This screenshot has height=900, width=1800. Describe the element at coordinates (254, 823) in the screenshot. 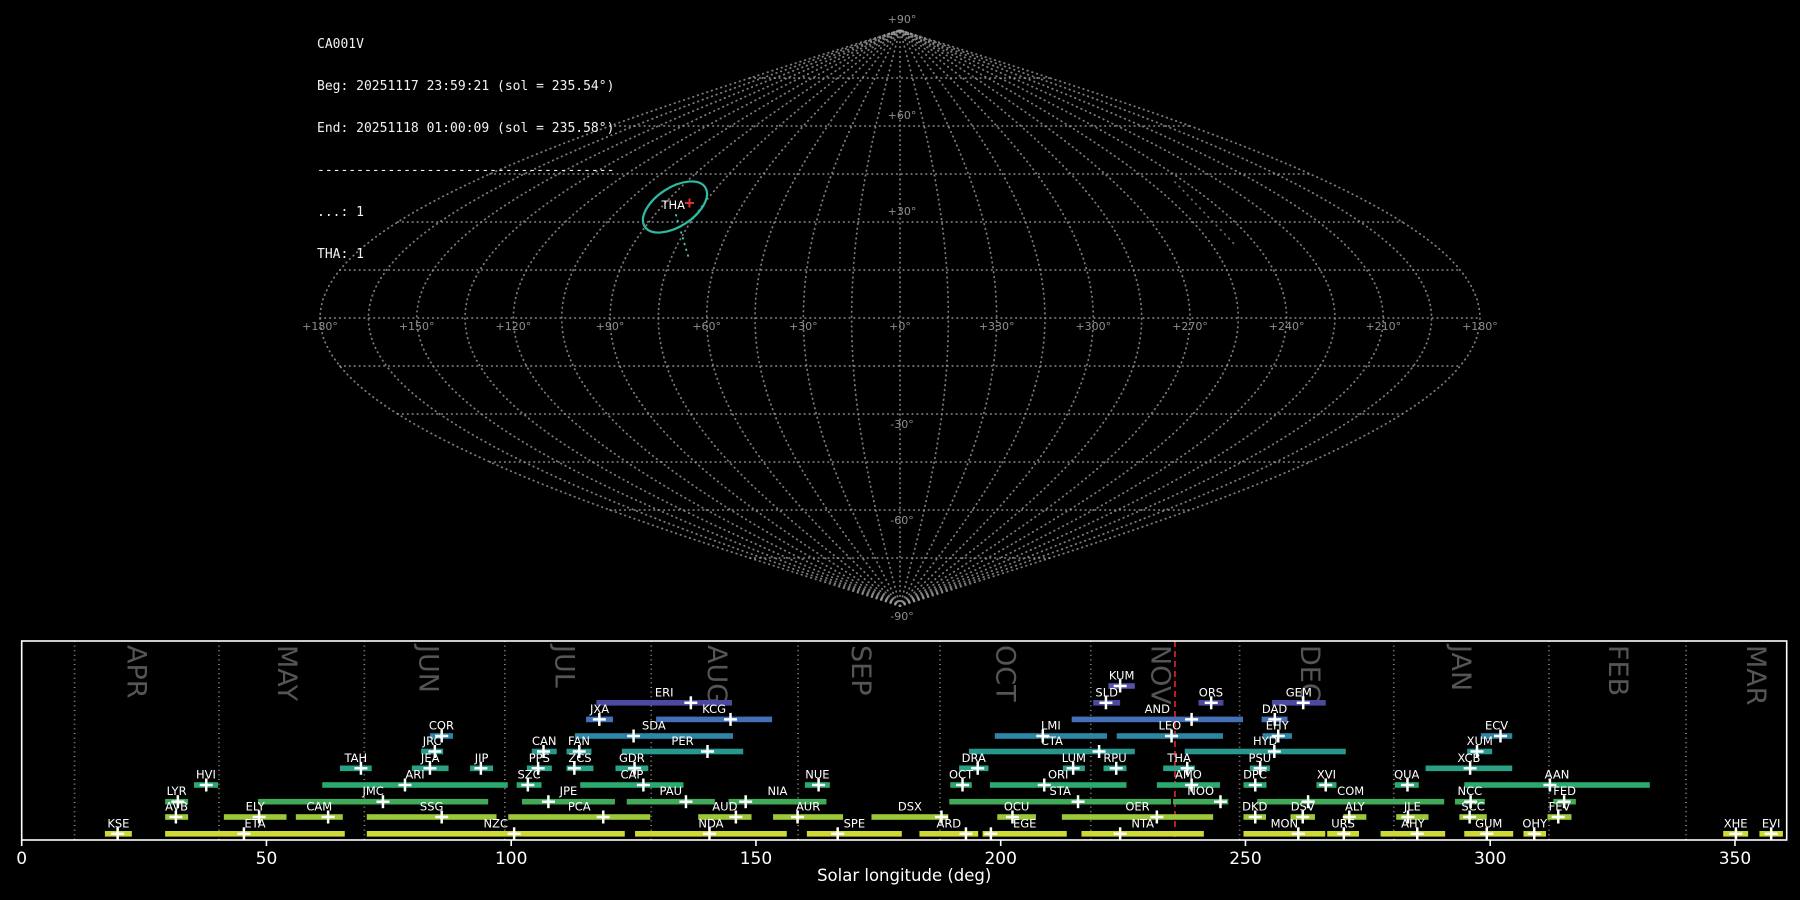

I see `shower-code-label: ETA` at that location.